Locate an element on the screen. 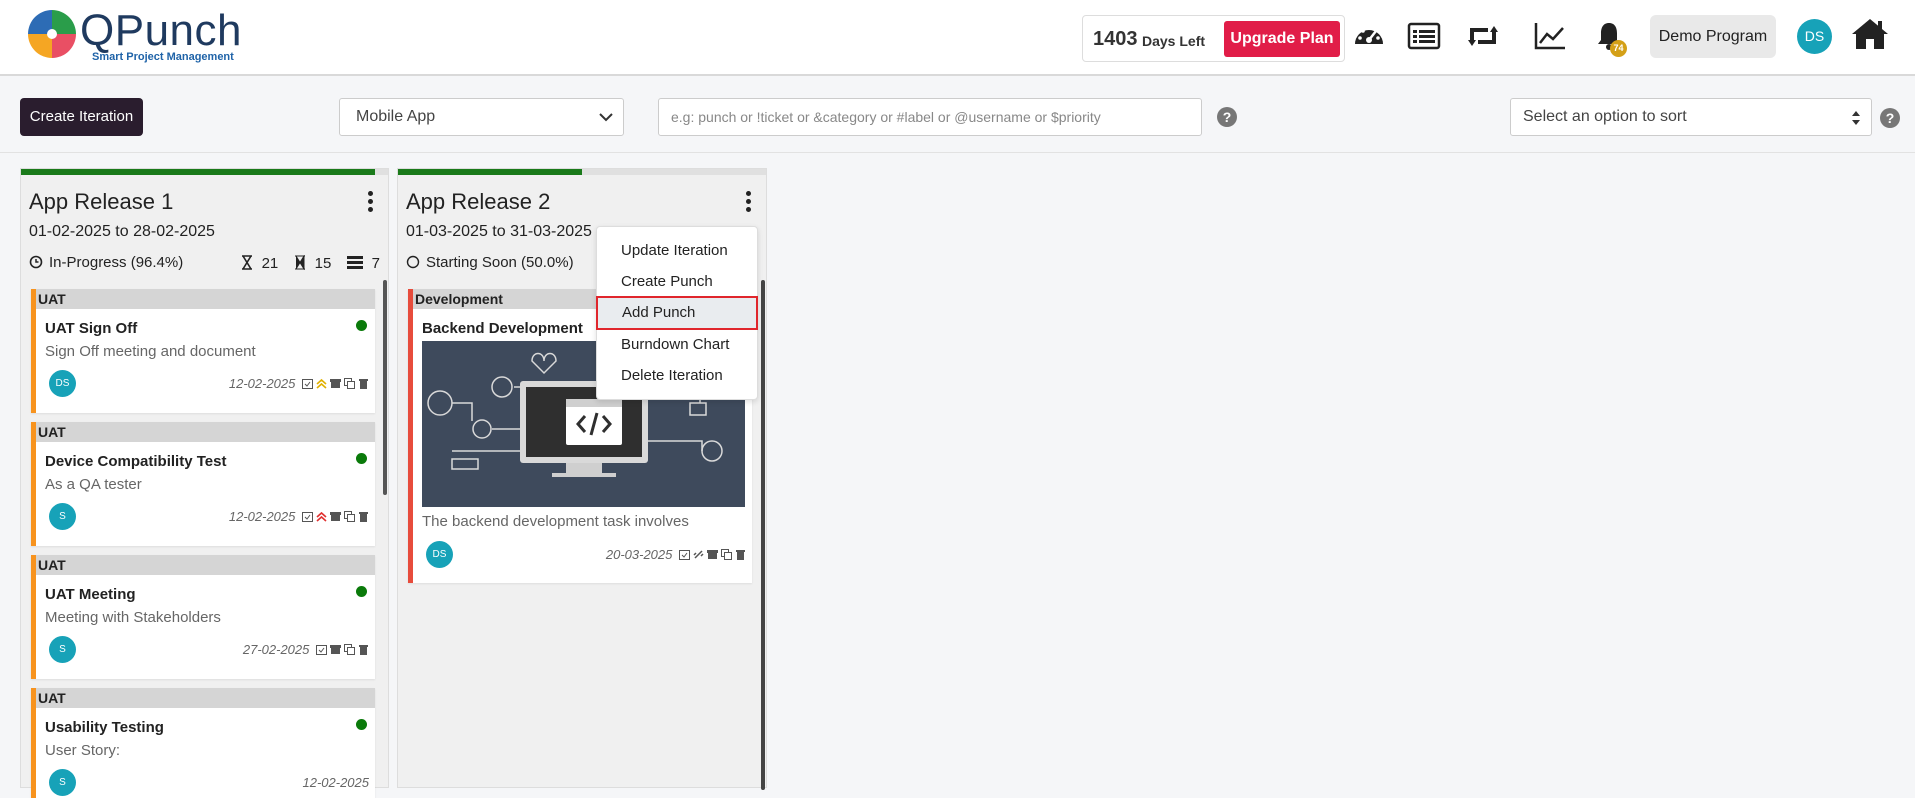 This screenshot has width=1915, height=798. upgrade-plan-button: Upgrade Plan is located at coordinates (1282, 39).